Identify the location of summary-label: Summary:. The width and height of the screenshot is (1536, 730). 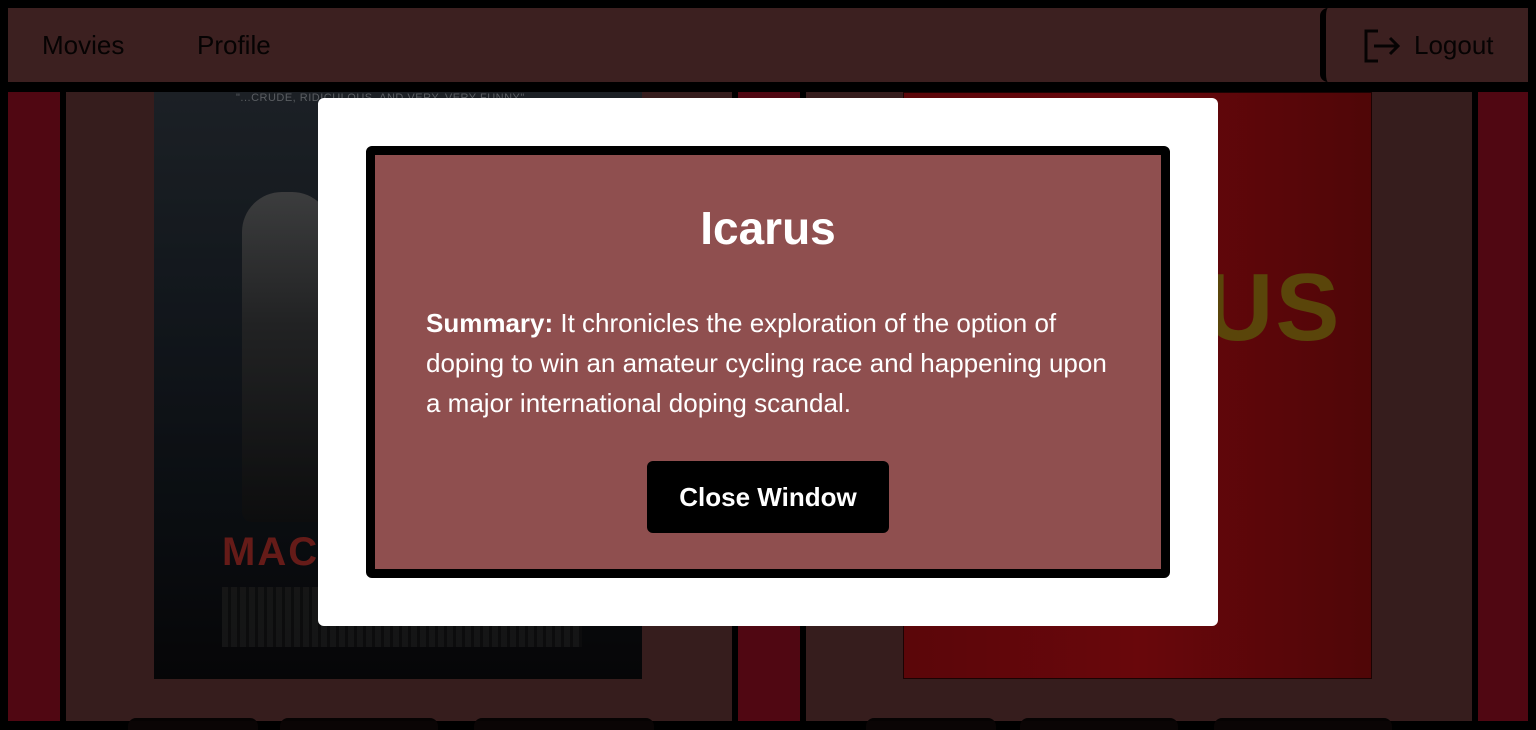
(490, 323).